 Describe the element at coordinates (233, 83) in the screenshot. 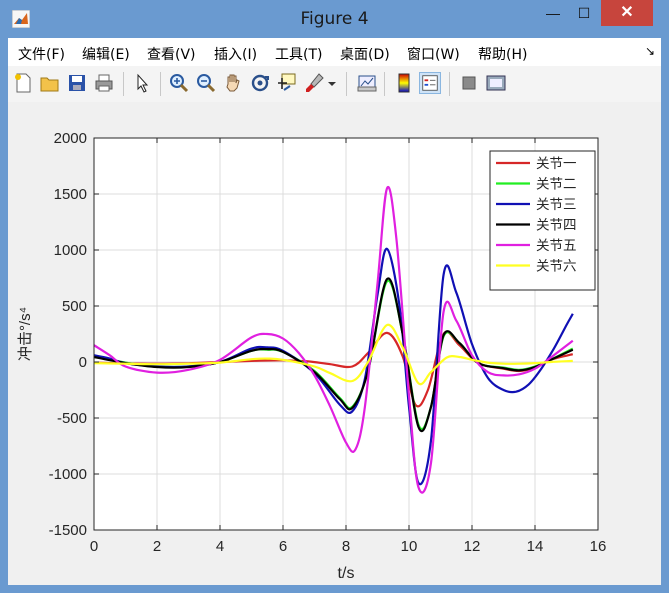

I see `pan-hand-icon` at that location.